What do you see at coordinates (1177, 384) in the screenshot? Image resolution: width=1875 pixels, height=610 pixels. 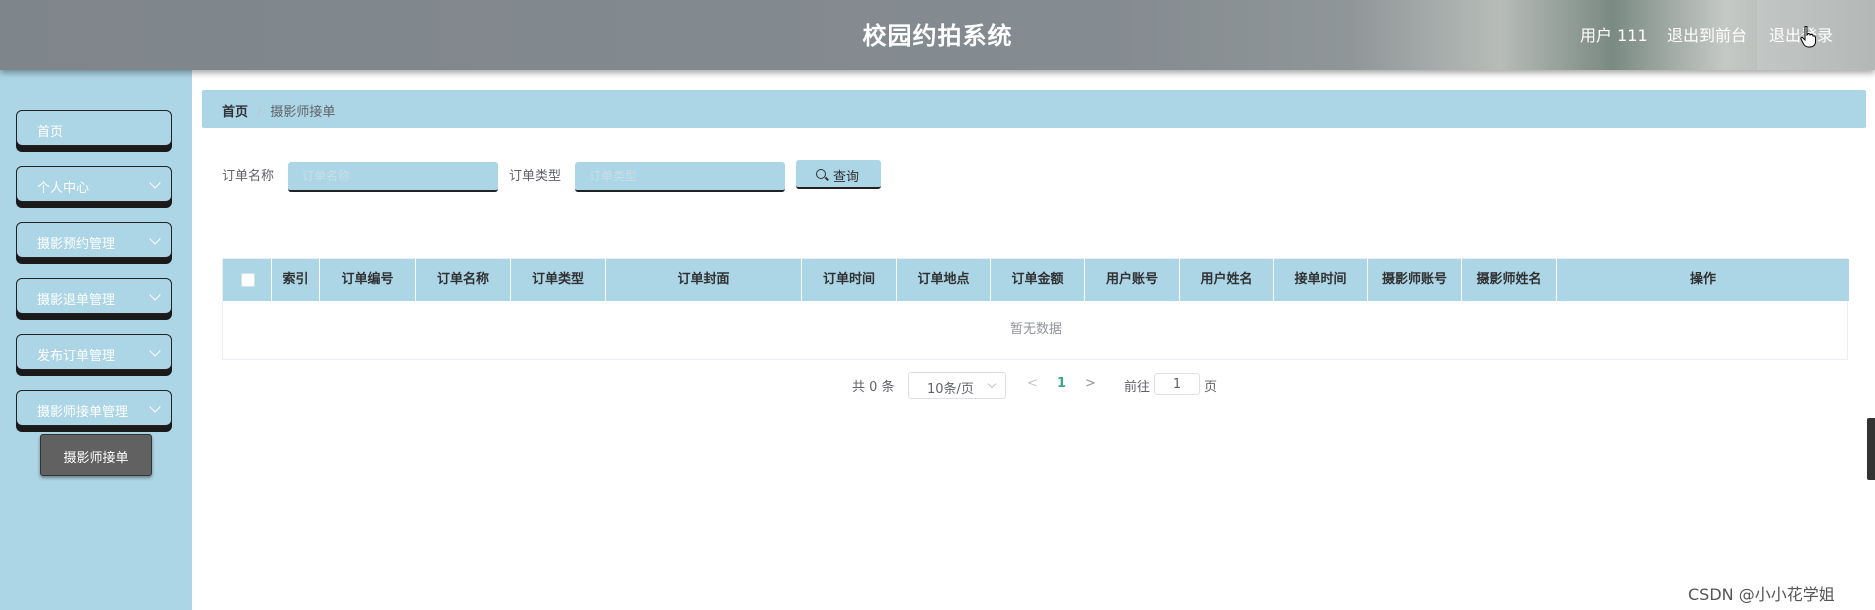 I see `goto-page-input` at bounding box center [1177, 384].